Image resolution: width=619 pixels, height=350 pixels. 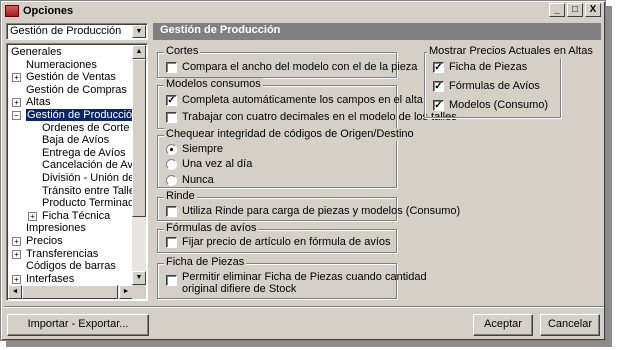 What do you see at coordinates (71, 77) in the screenshot?
I see `tree-item: Gestión de Ventas` at bounding box center [71, 77].